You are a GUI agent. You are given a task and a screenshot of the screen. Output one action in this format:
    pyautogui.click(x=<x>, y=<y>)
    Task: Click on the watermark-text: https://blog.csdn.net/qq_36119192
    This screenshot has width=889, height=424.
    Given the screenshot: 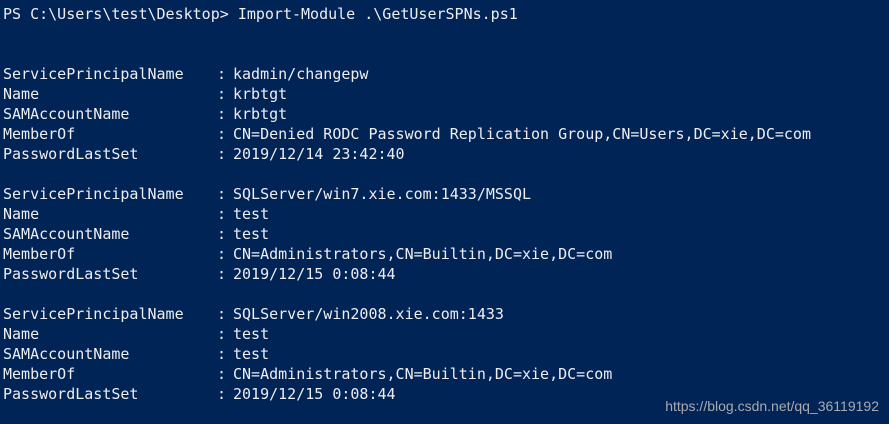 What is the action you would take?
    pyautogui.click(x=772, y=406)
    